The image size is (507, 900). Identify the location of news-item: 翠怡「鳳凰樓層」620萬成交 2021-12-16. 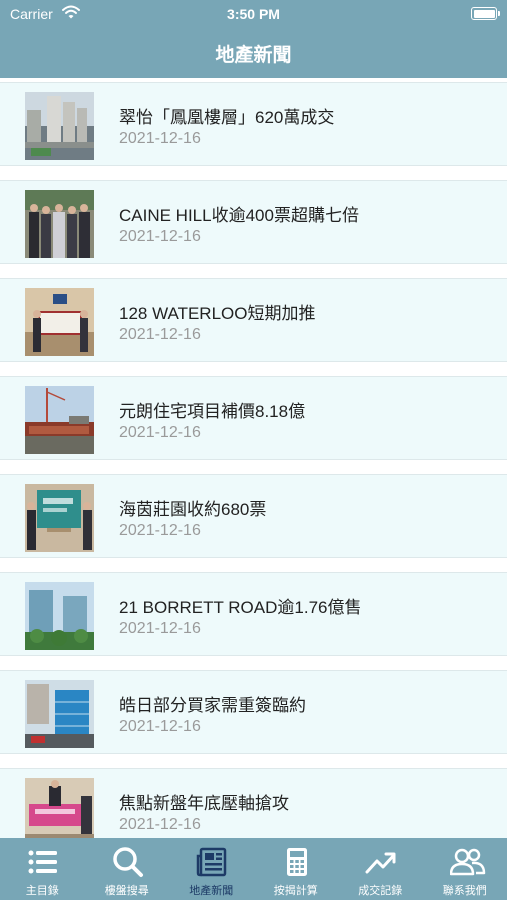
(253, 124).